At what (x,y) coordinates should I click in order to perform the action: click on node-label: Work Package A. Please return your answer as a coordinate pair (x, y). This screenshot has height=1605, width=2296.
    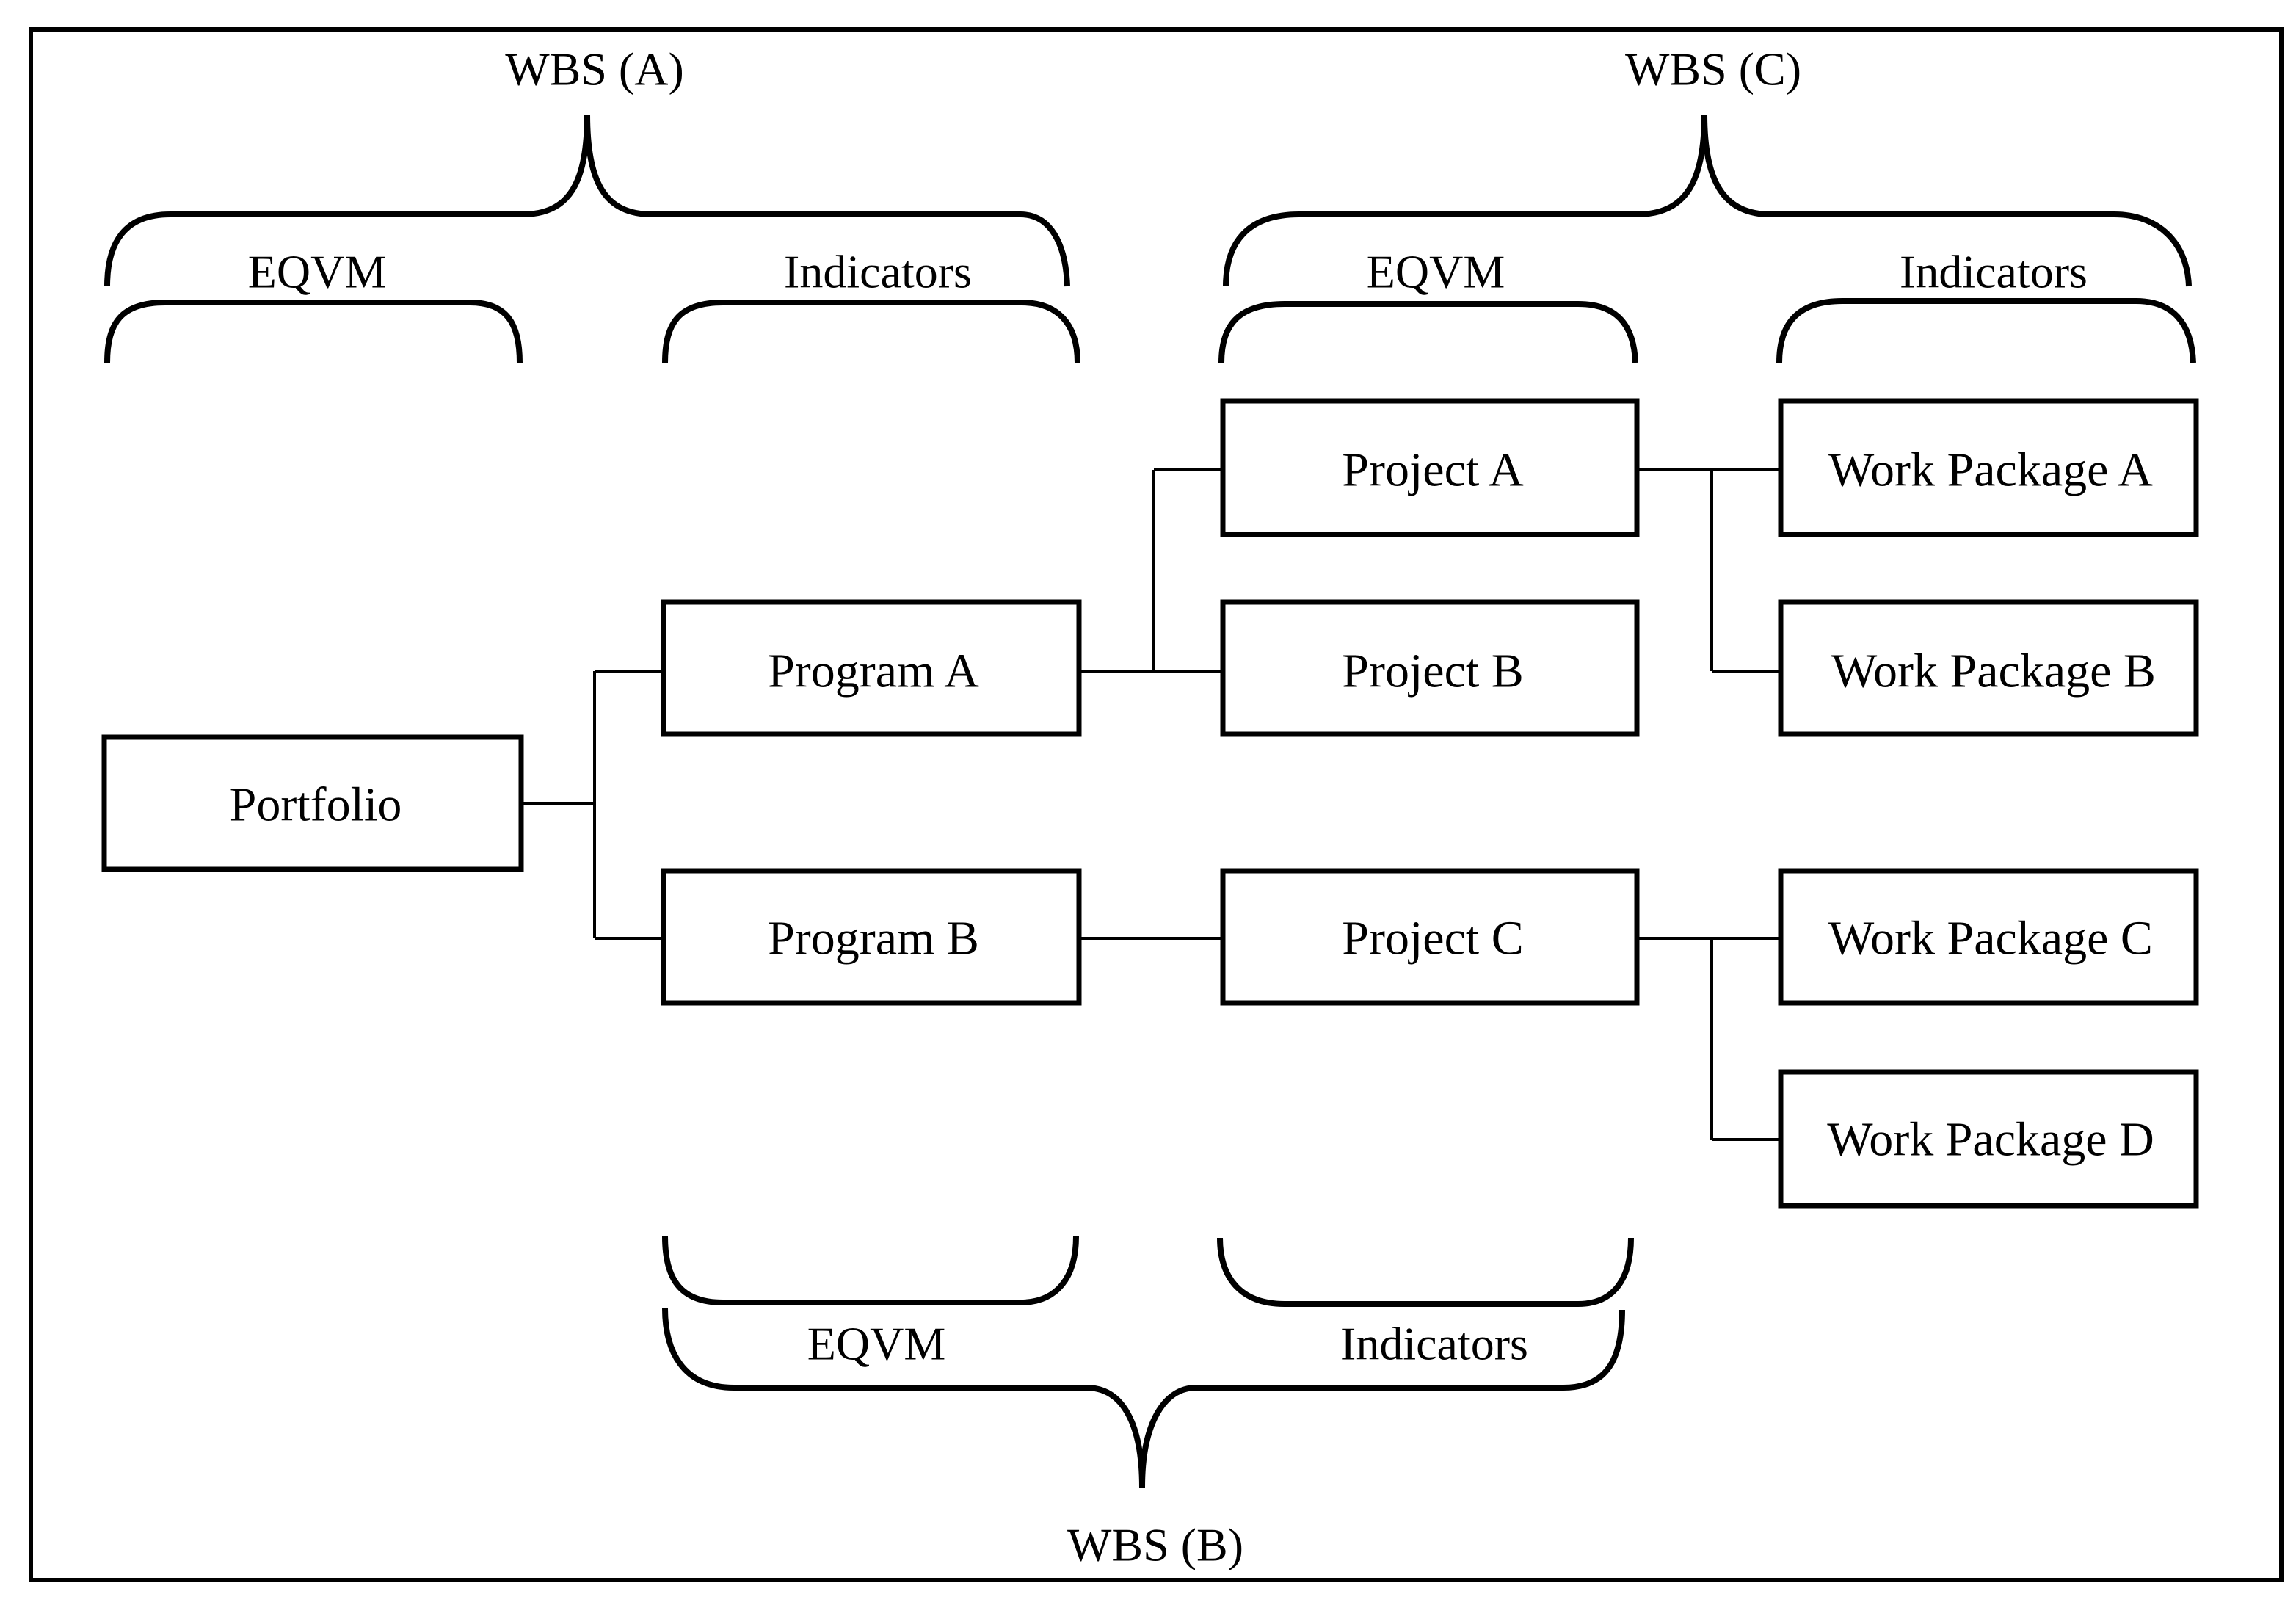
    Looking at the image, I should click on (1990, 470).